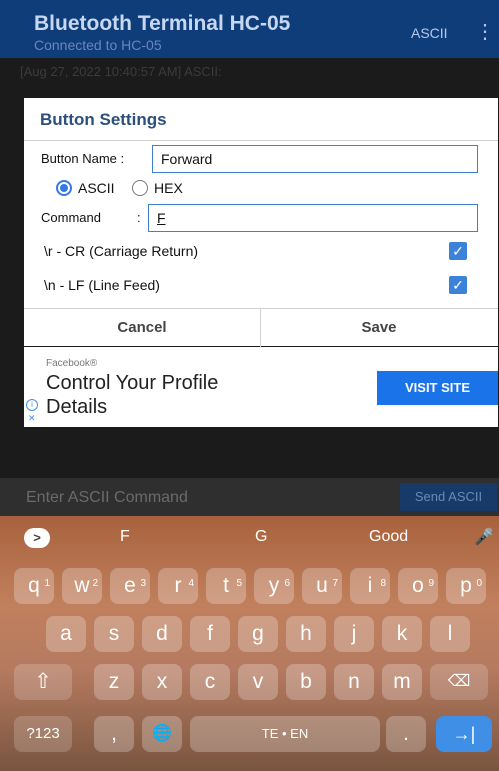 The image size is (499, 771). Describe the element at coordinates (210, 634) in the screenshot. I see `key: f` at that location.